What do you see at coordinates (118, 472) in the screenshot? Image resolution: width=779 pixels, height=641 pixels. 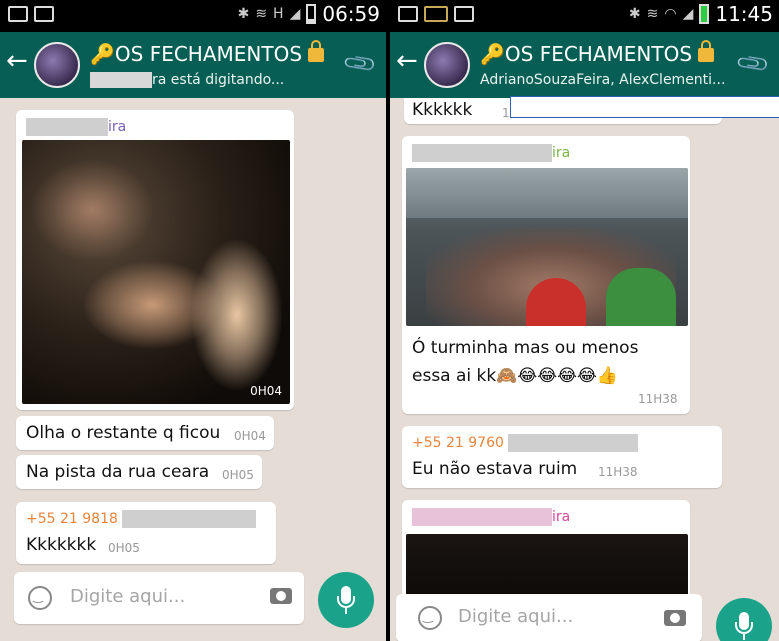 I see `message-text: Na pista da rua ceara` at bounding box center [118, 472].